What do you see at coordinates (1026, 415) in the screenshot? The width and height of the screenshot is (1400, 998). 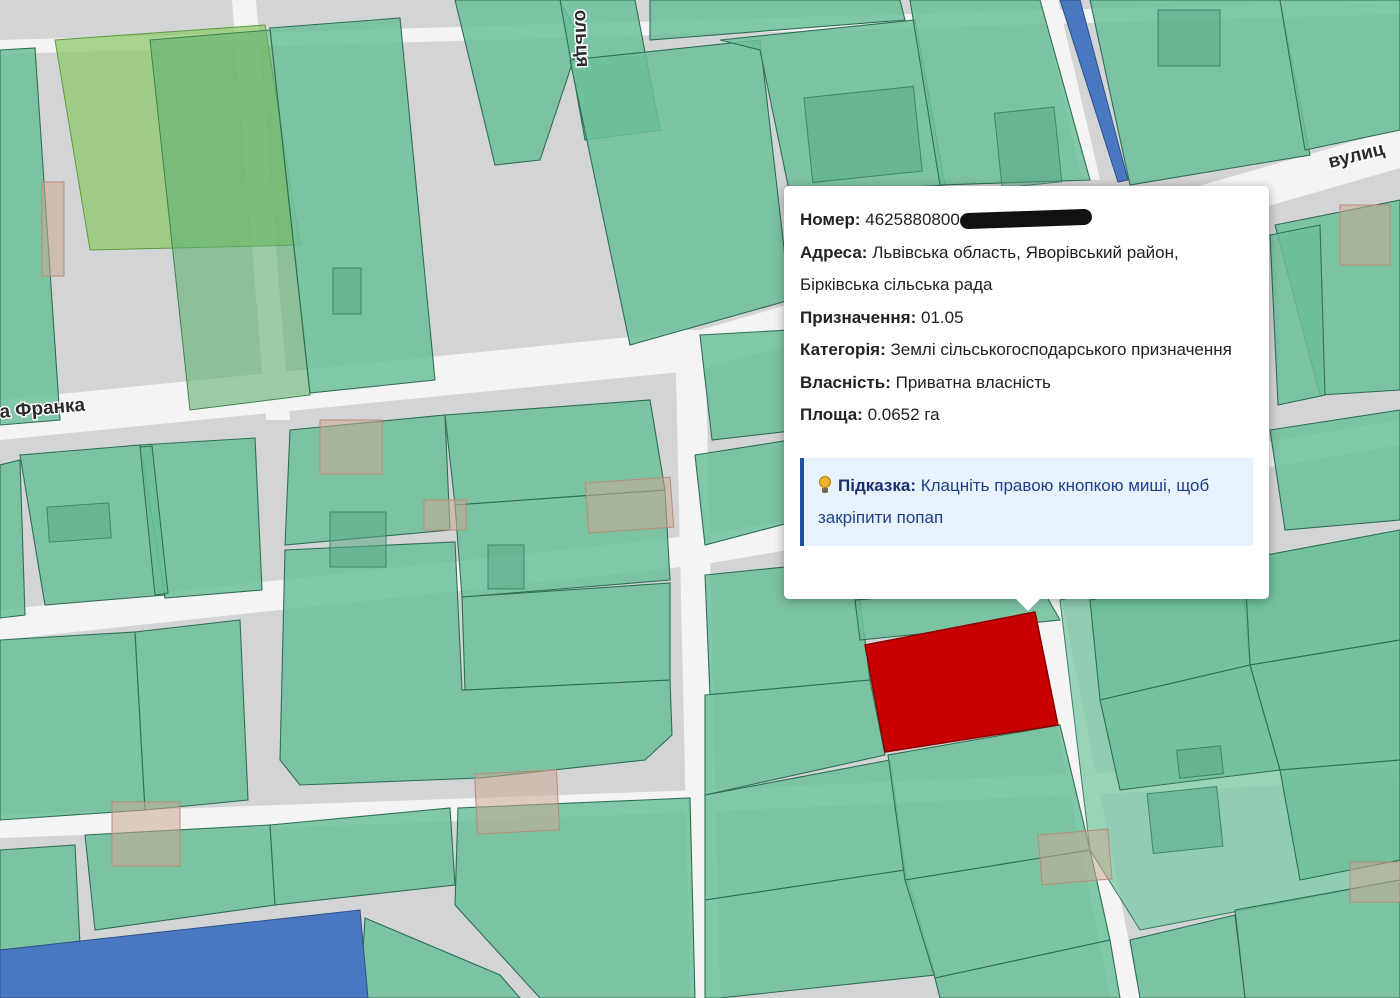 I see `popup-row-area: Площа: 0.0652 га` at bounding box center [1026, 415].